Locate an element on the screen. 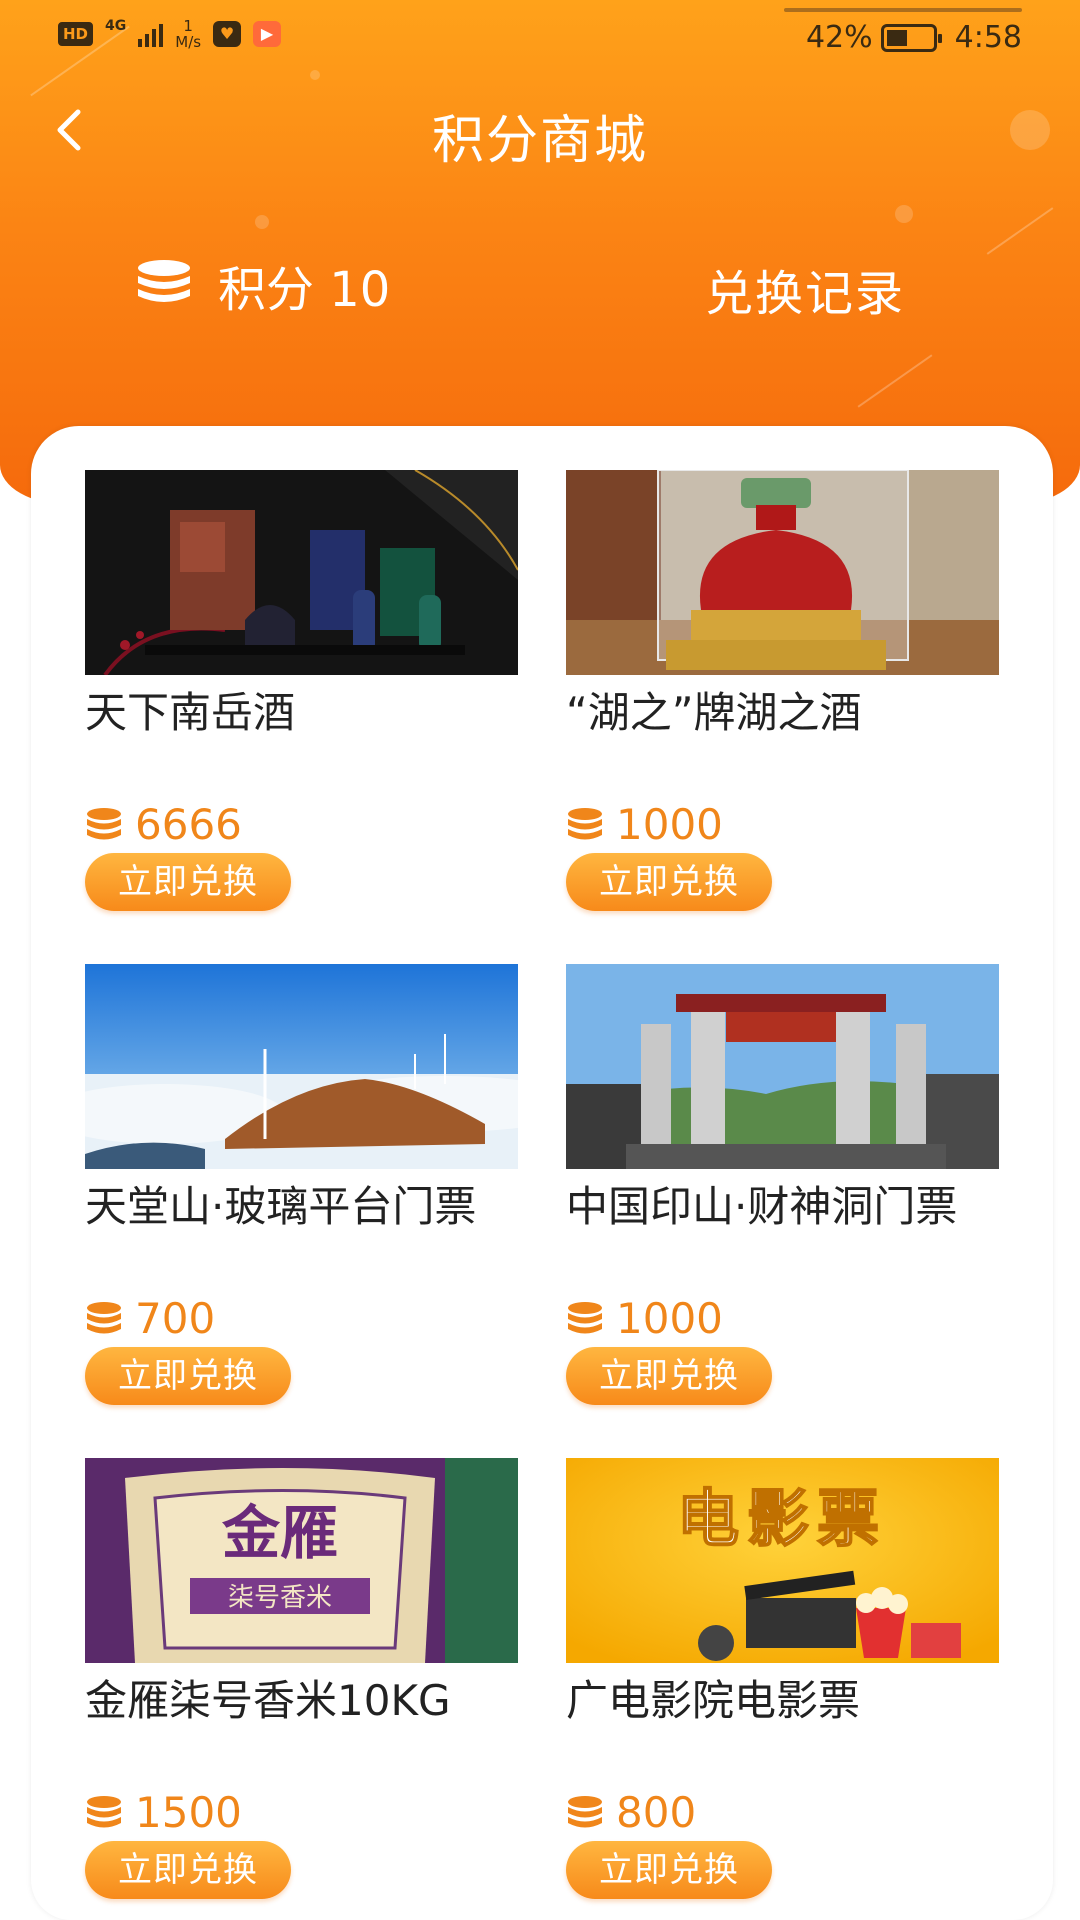 The image size is (1080, 1920). points-label: 积分 10 is located at coordinates (304, 290).